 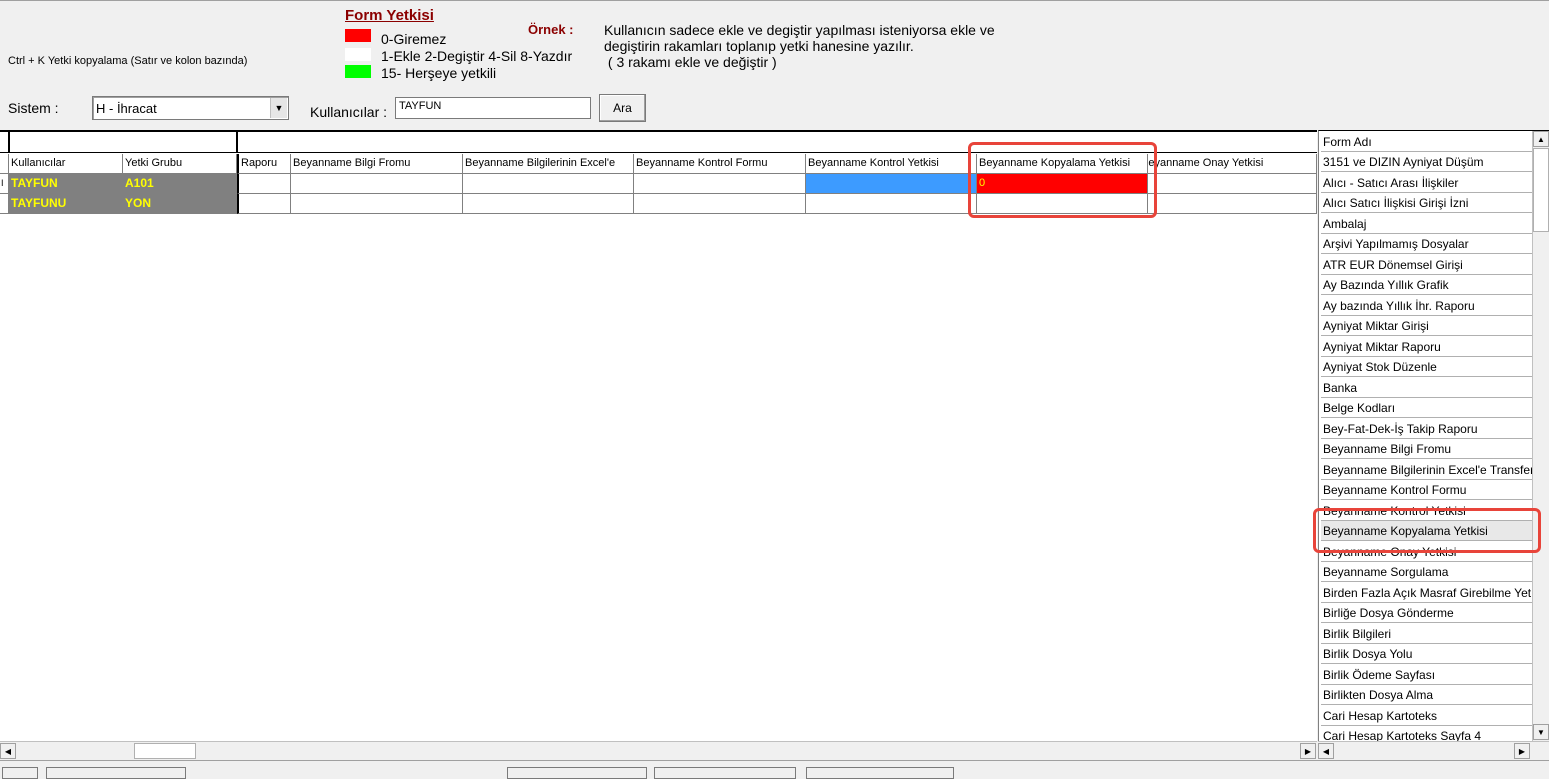 What do you see at coordinates (1427, 530) in the screenshot?
I see `highlight-box-list` at bounding box center [1427, 530].